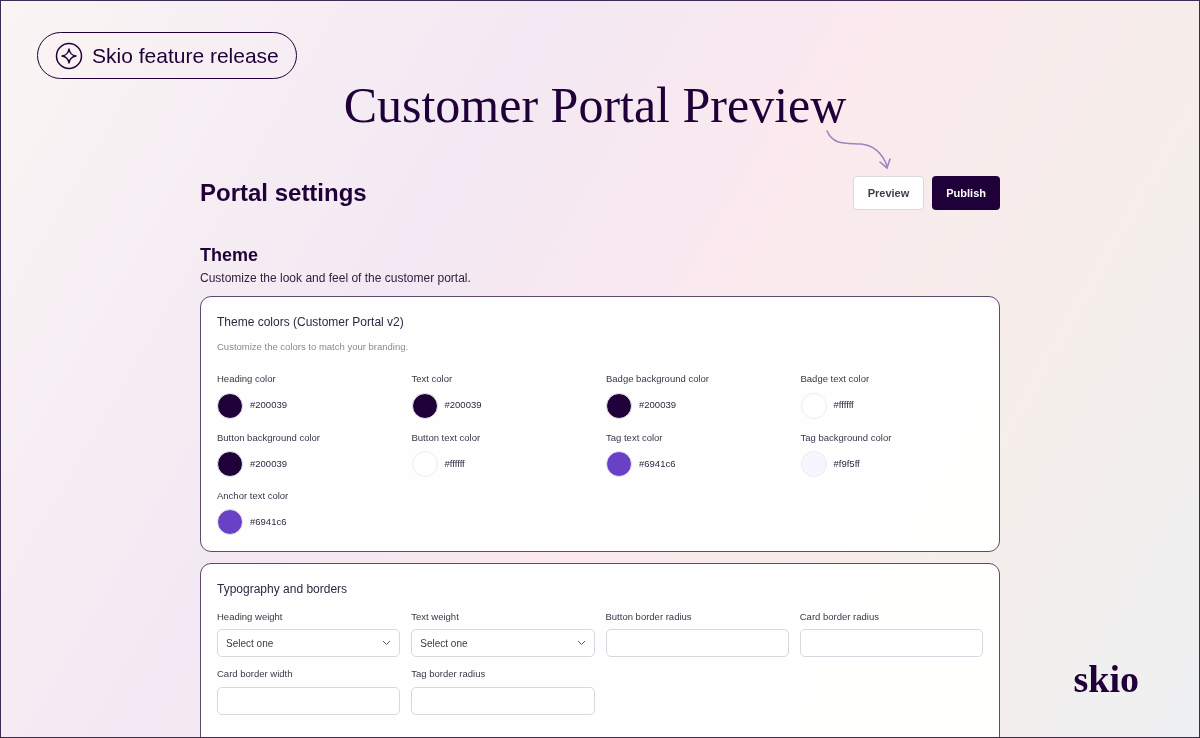 The image size is (1200, 738). What do you see at coordinates (311, 322) in the screenshot?
I see `card-title: Theme colors (Customer Portal v2)` at bounding box center [311, 322].